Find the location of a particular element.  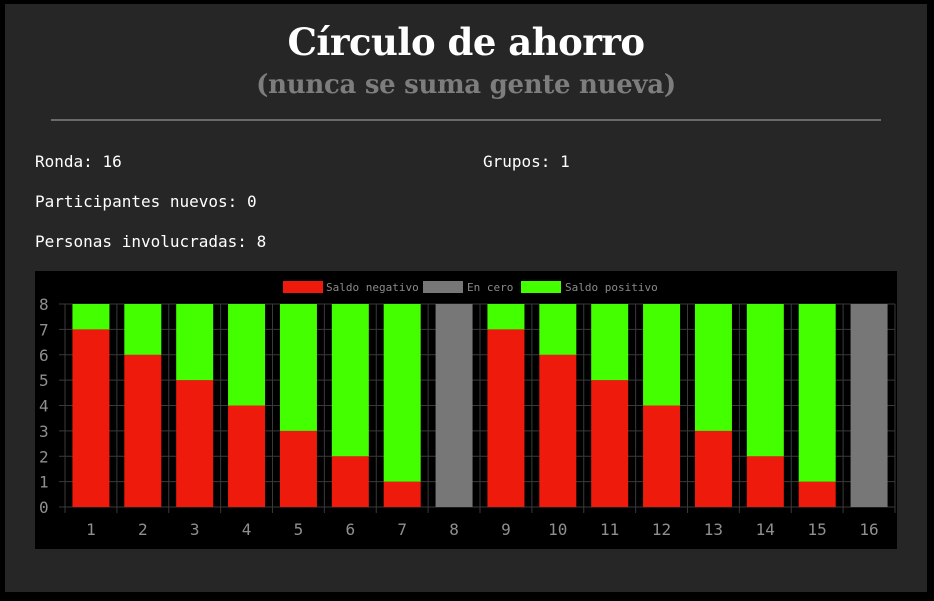

x-axis-ticks: 1 2 3 4 5 6 7 8 9 10 11 12 13 14 15 16 is located at coordinates (482, 529).